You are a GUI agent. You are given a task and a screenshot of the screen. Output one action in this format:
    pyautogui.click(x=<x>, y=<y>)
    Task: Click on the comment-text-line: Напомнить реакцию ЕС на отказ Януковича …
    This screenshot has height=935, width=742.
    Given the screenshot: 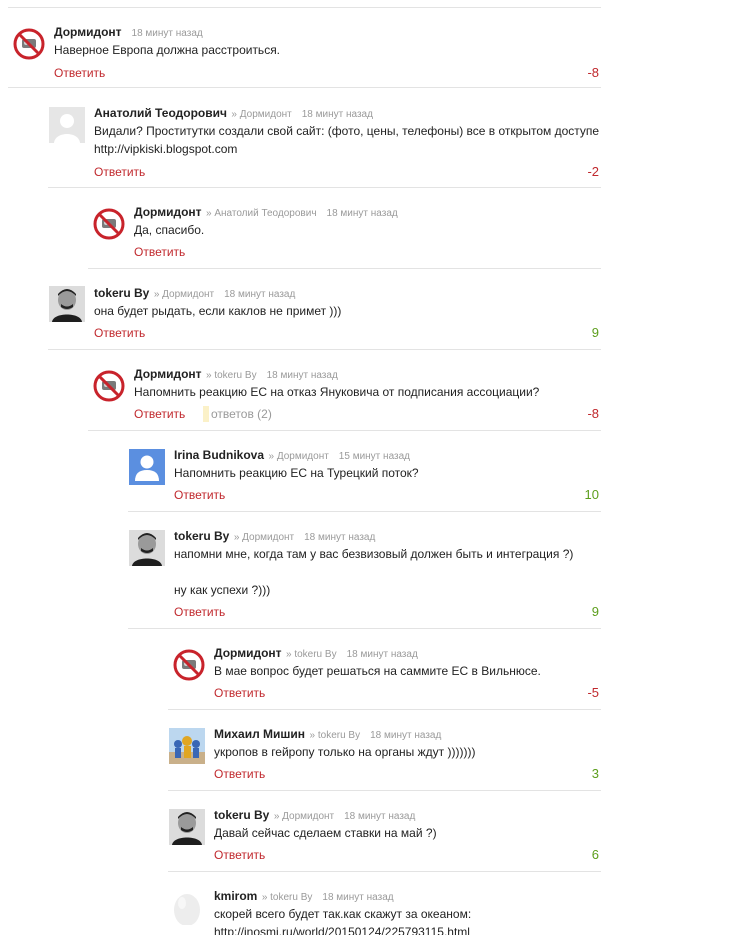 What is the action you would take?
    pyautogui.click(x=337, y=392)
    